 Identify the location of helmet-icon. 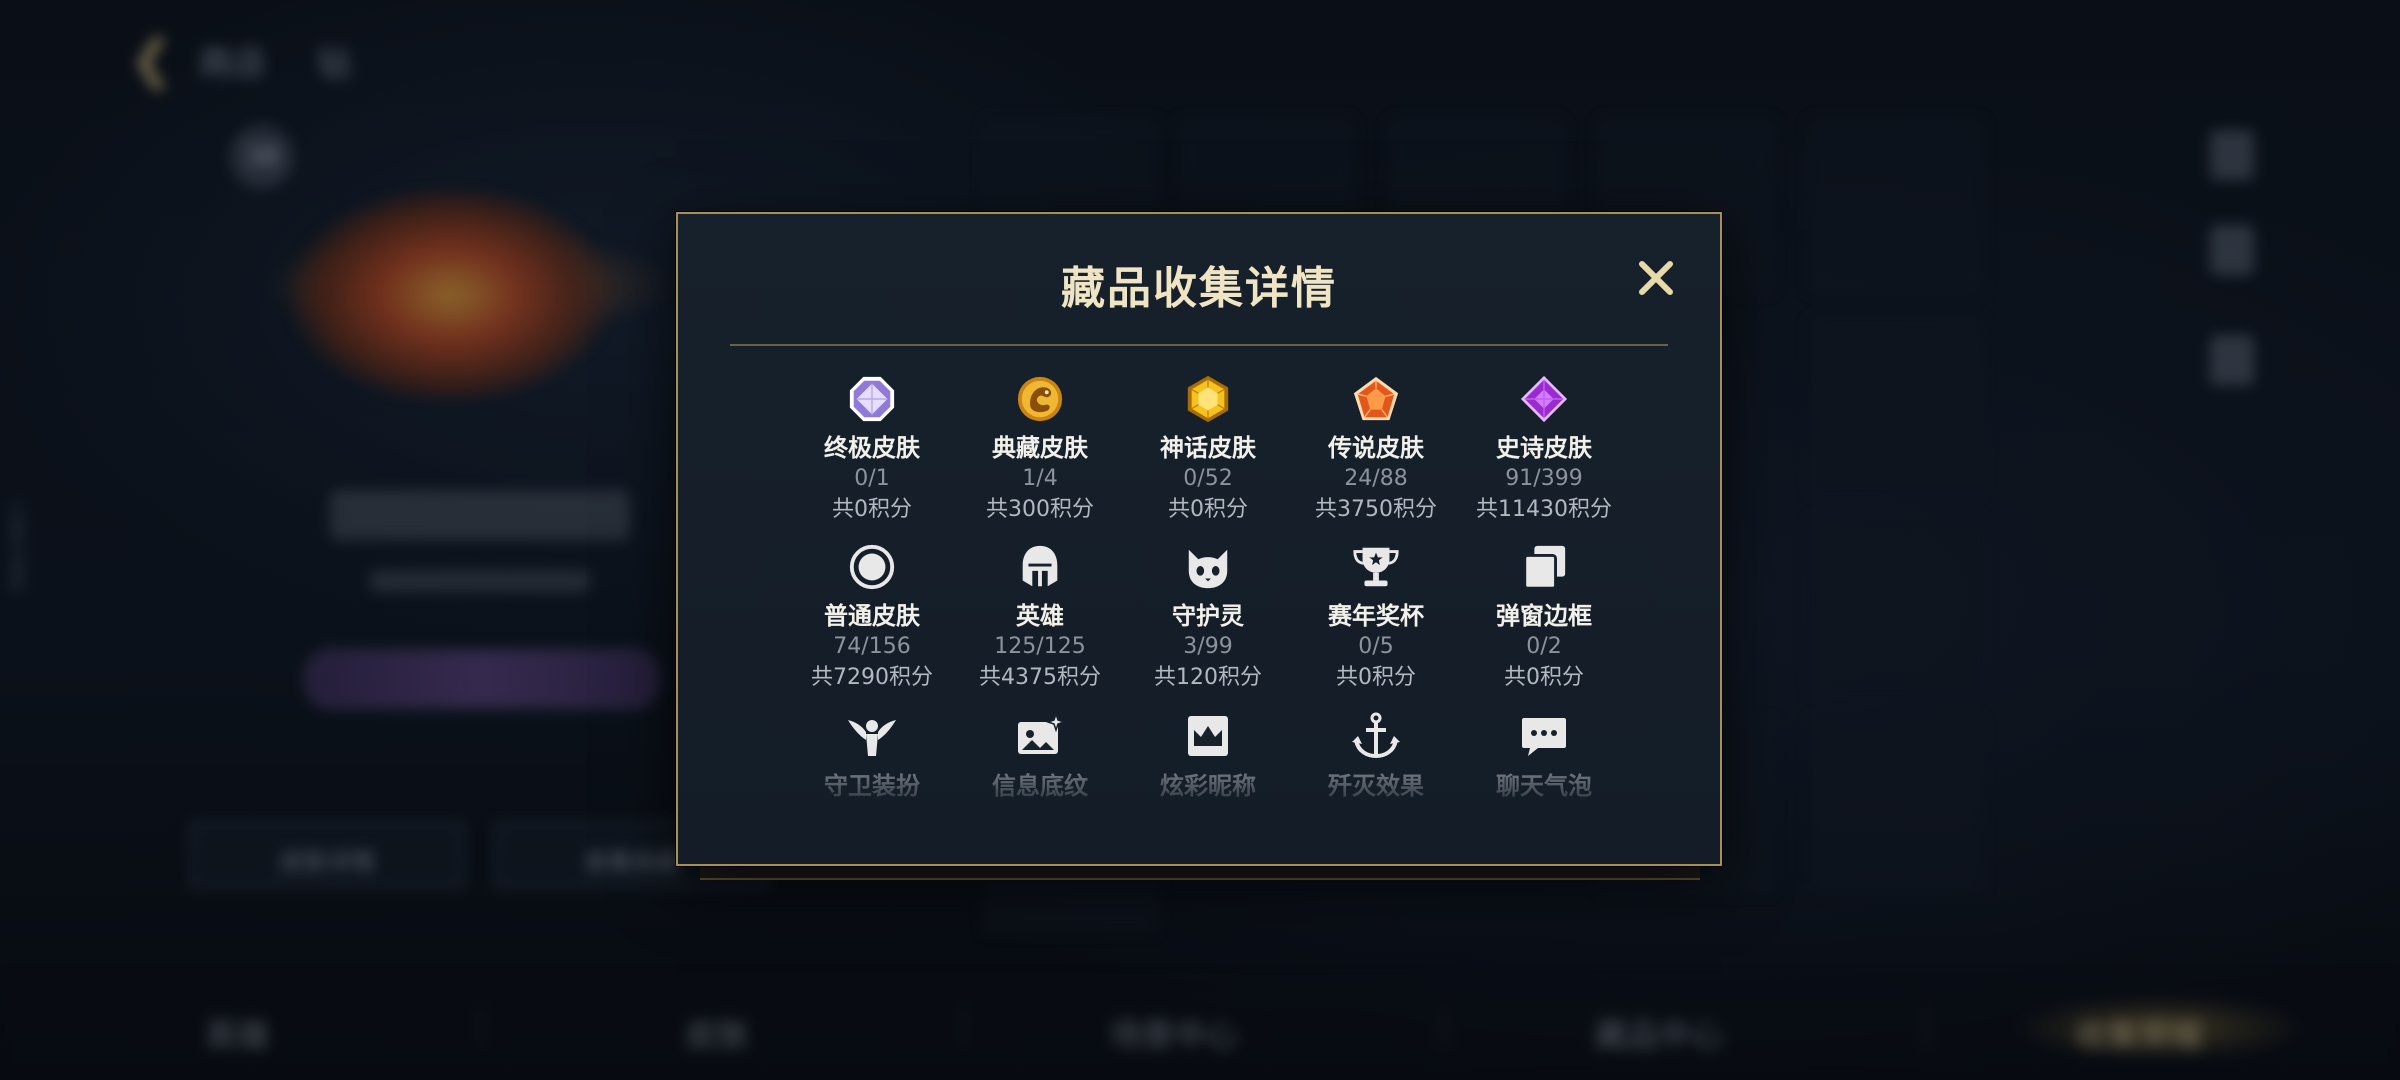
(1040, 566).